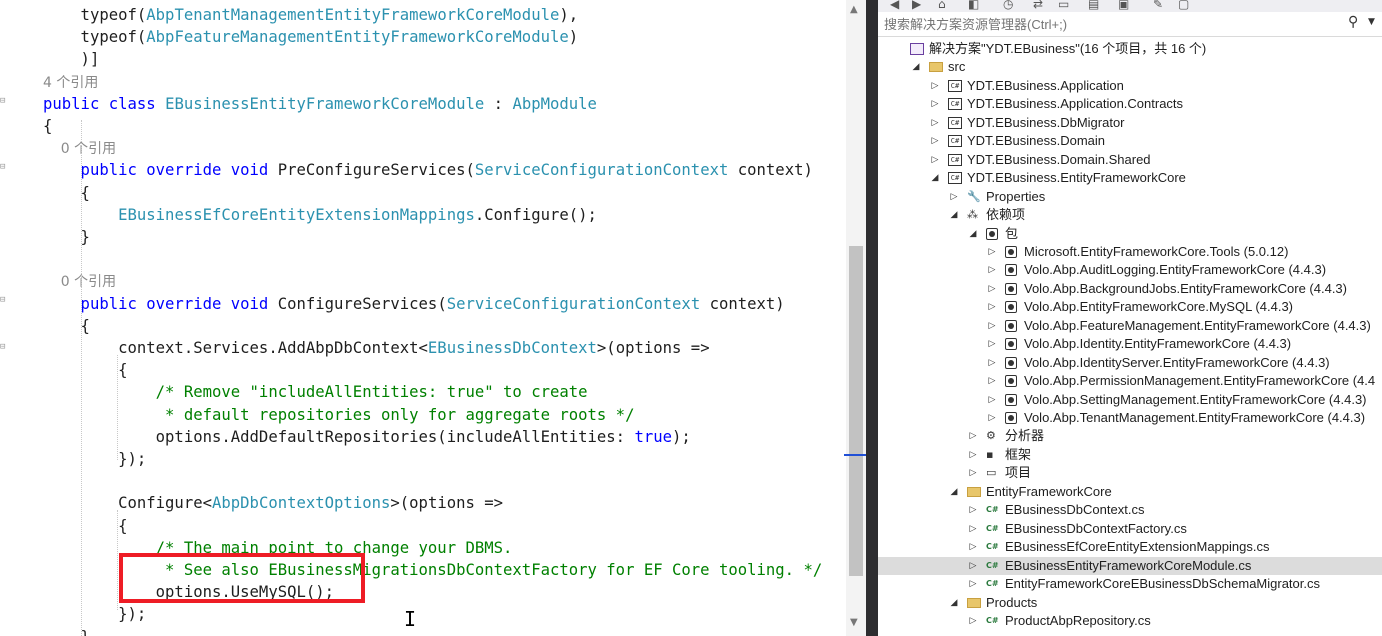  I want to click on tree-item: ▷ ▪ 框架, so click(1130, 455).